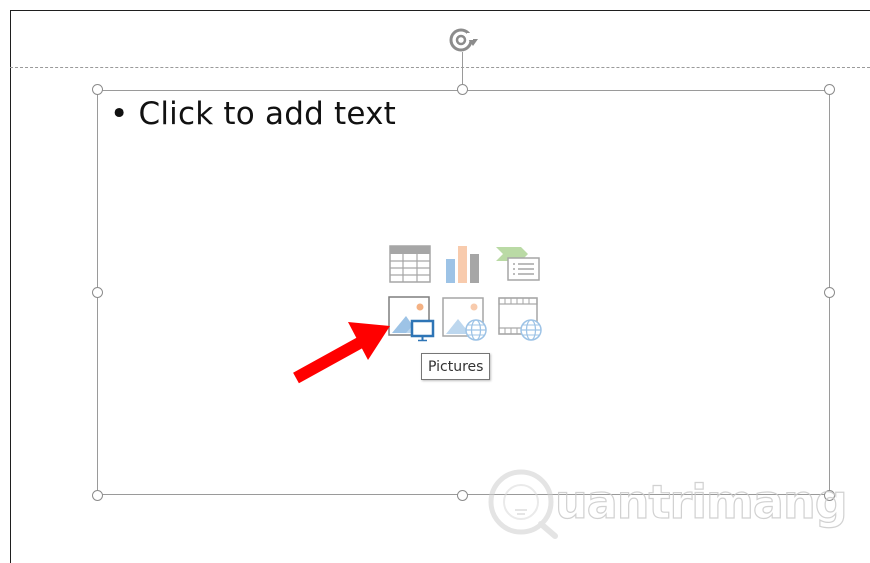 The height and width of the screenshot is (563, 870). What do you see at coordinates (456, 366) in the screenshot?
I see `pictures-tooltip: Pictures` at bounding box center [456, 366].